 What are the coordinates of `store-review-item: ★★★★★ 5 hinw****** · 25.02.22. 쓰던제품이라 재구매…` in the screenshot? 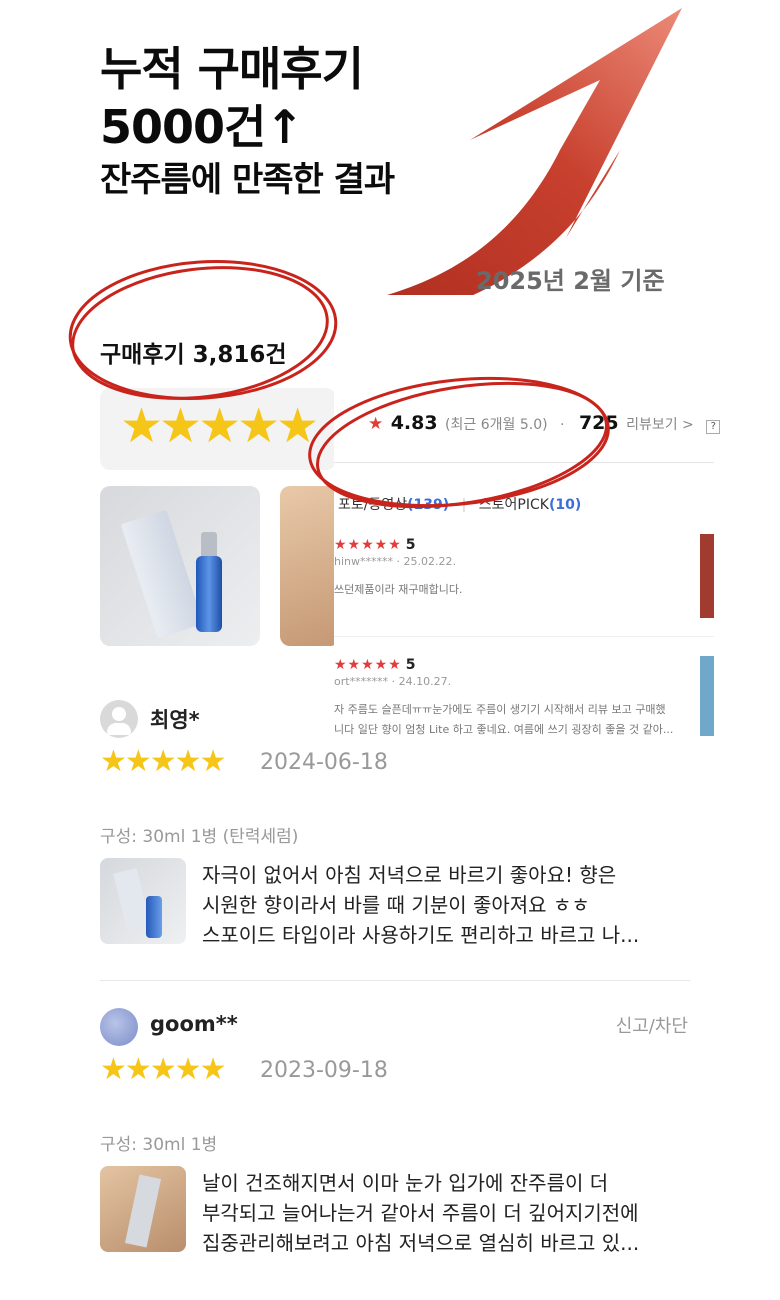 It's located at (509, 567).